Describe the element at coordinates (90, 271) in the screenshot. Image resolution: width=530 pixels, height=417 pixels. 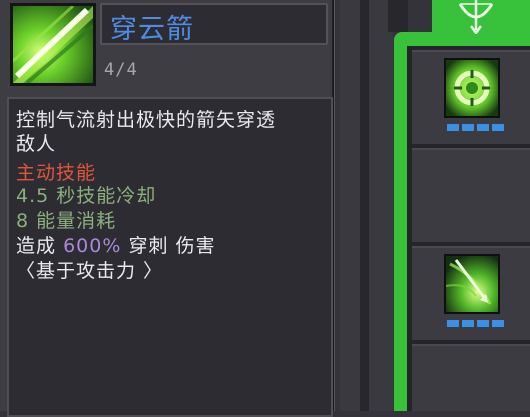
I see `damage-basis: 〈基于攻击力 〉` at that location.